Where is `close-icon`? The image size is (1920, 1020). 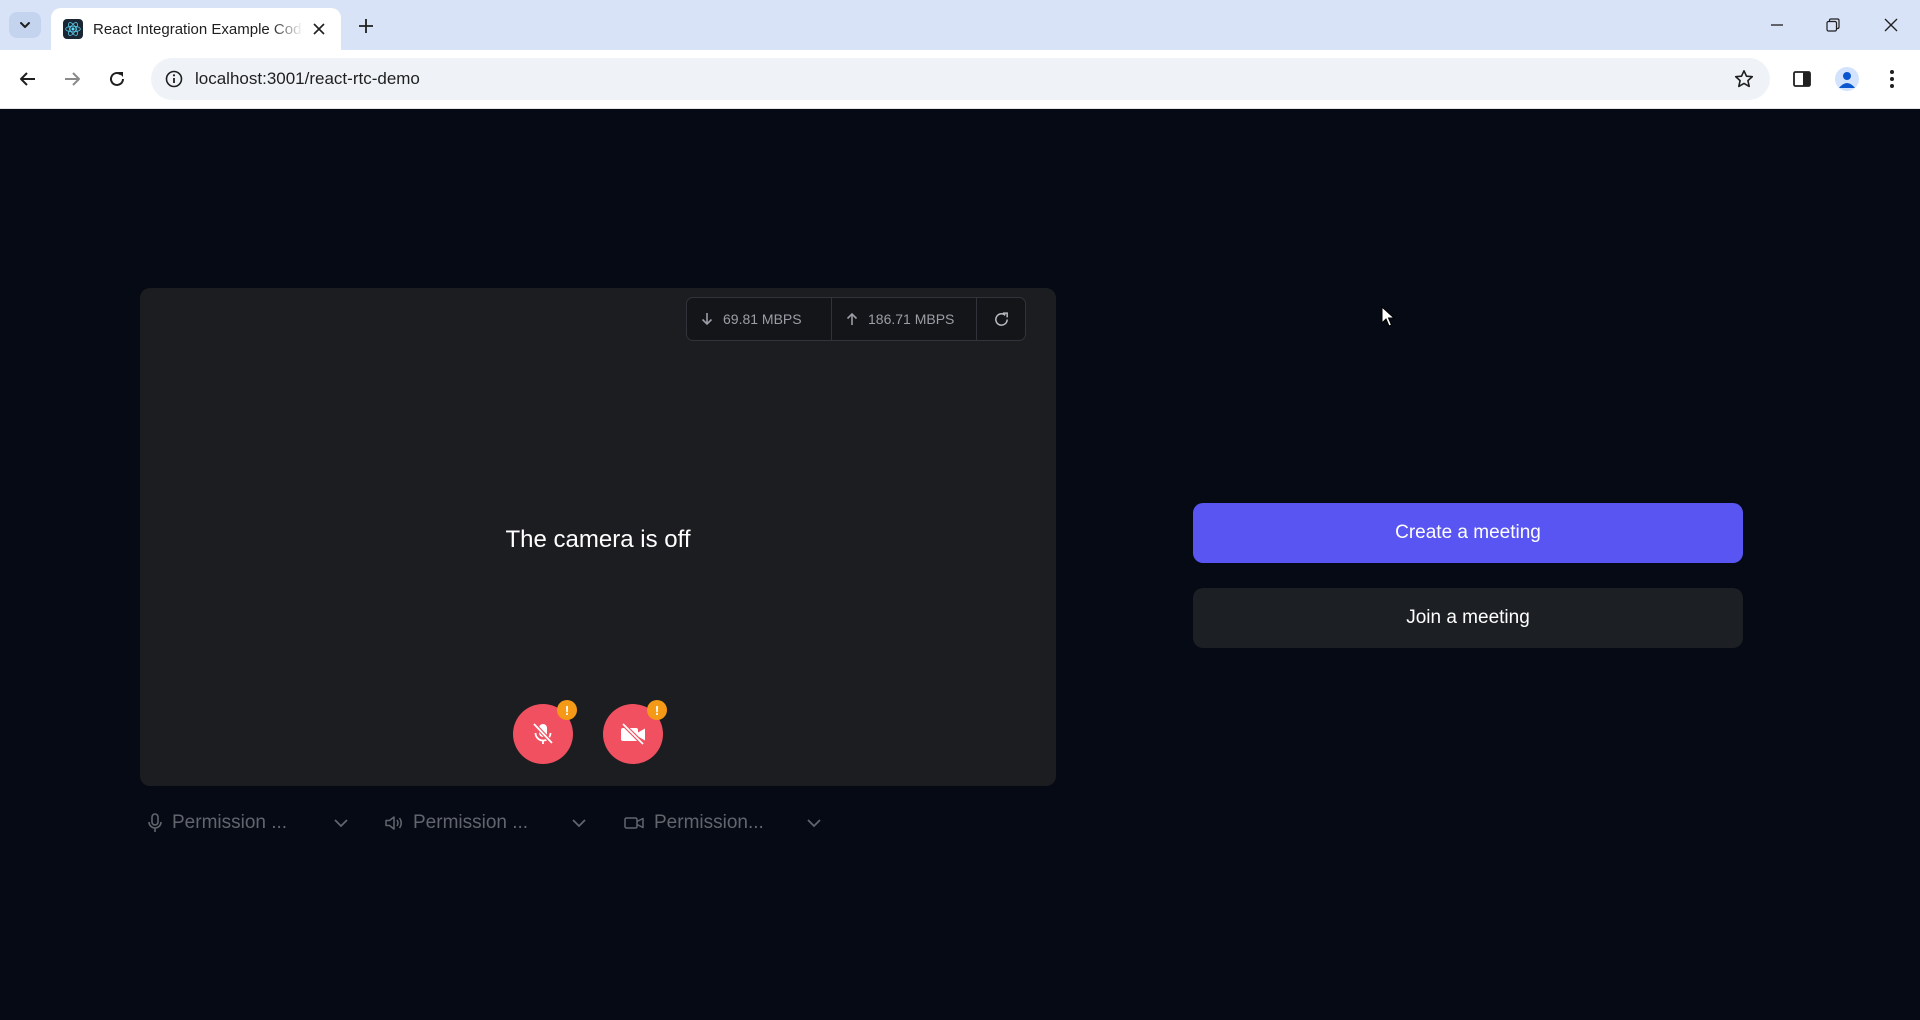
close-icon is located at coordinates (319, 29).